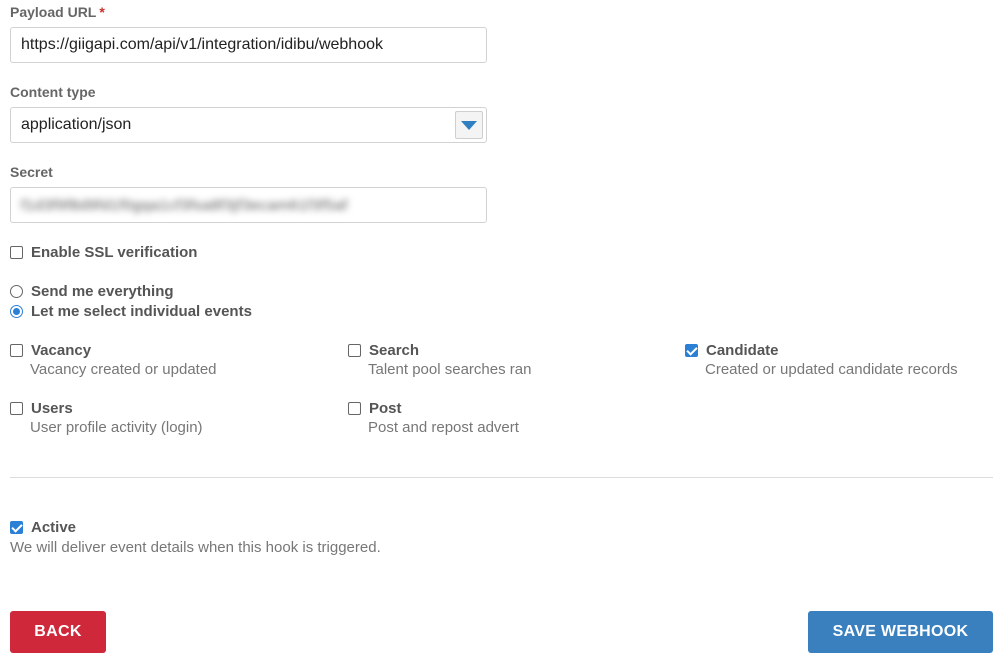  I want to click on active-label: Active, so click(54, 527).